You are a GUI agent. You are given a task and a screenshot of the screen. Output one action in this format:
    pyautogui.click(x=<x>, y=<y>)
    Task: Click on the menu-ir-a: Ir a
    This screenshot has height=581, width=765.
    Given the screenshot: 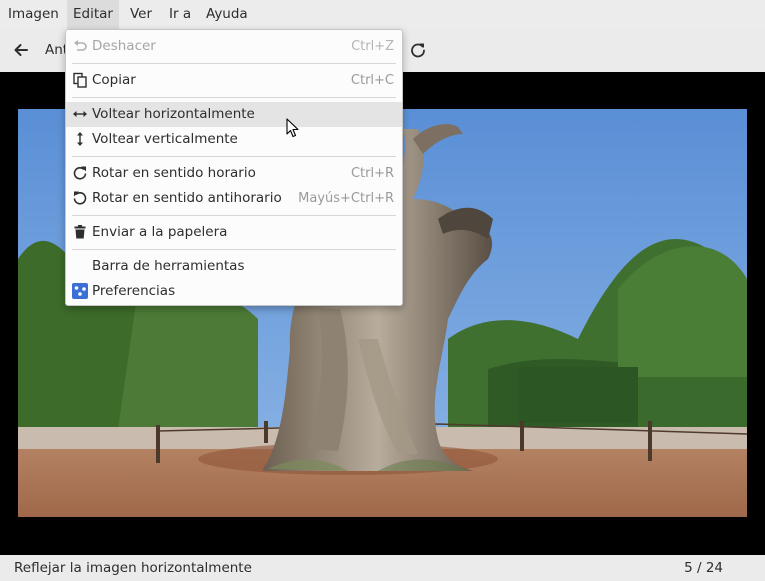 What is the action you would take?
    pyautogui.click(x=180, y=14)
    